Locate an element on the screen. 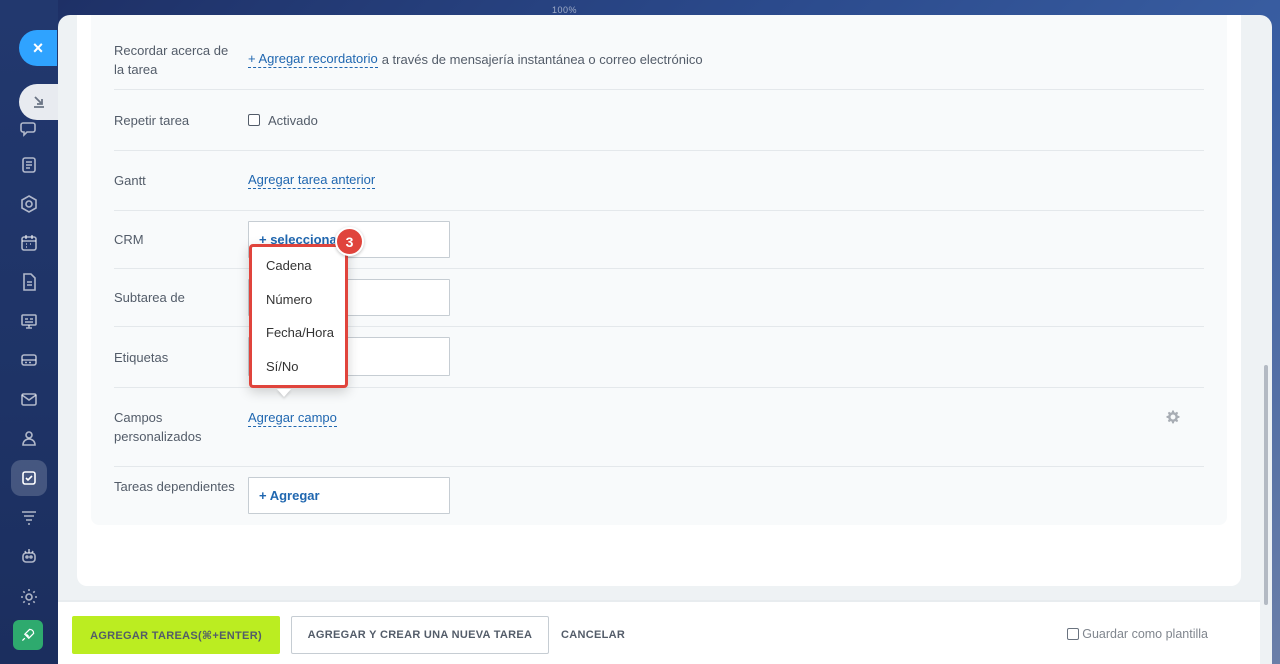 The width and height of the screenshot is (1280, 664). close-slider-button: × is located at coordinates (38, 48).